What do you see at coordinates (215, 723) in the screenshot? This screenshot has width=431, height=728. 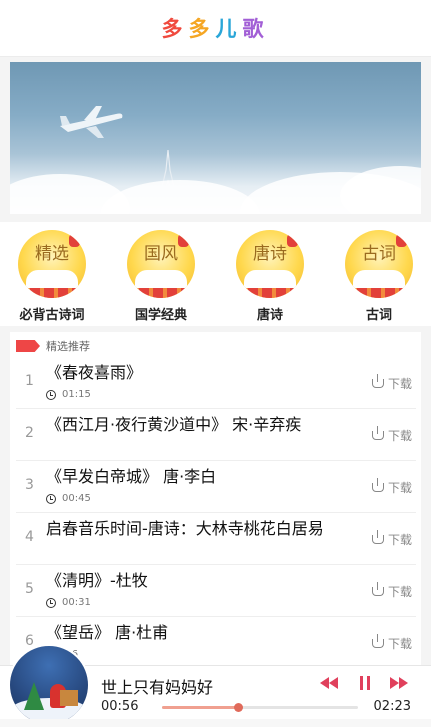 I see `bottom-tab-bar` at bounding box center [215, 723].